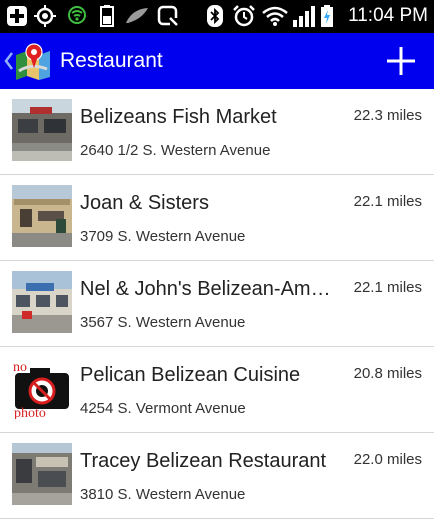  Describe the element at coordinates (387, 115) in the screenshot. I see `restaurant-distance: 22.3 miles` at that location.